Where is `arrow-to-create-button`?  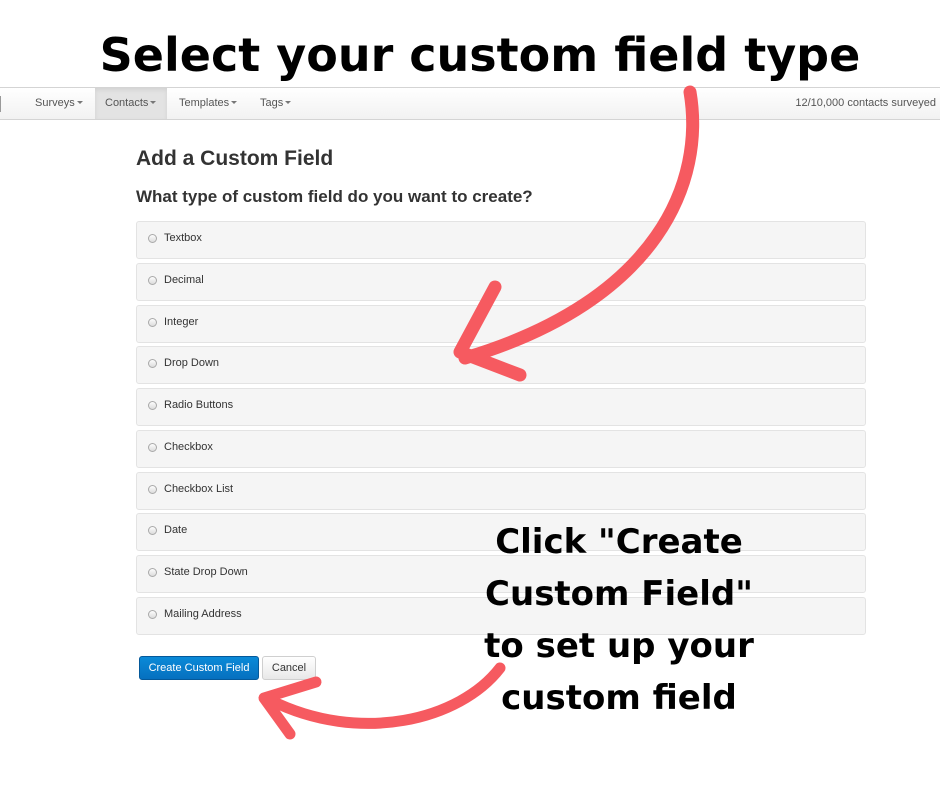
arrow-to-create-button is located at coordinates (382, 701).